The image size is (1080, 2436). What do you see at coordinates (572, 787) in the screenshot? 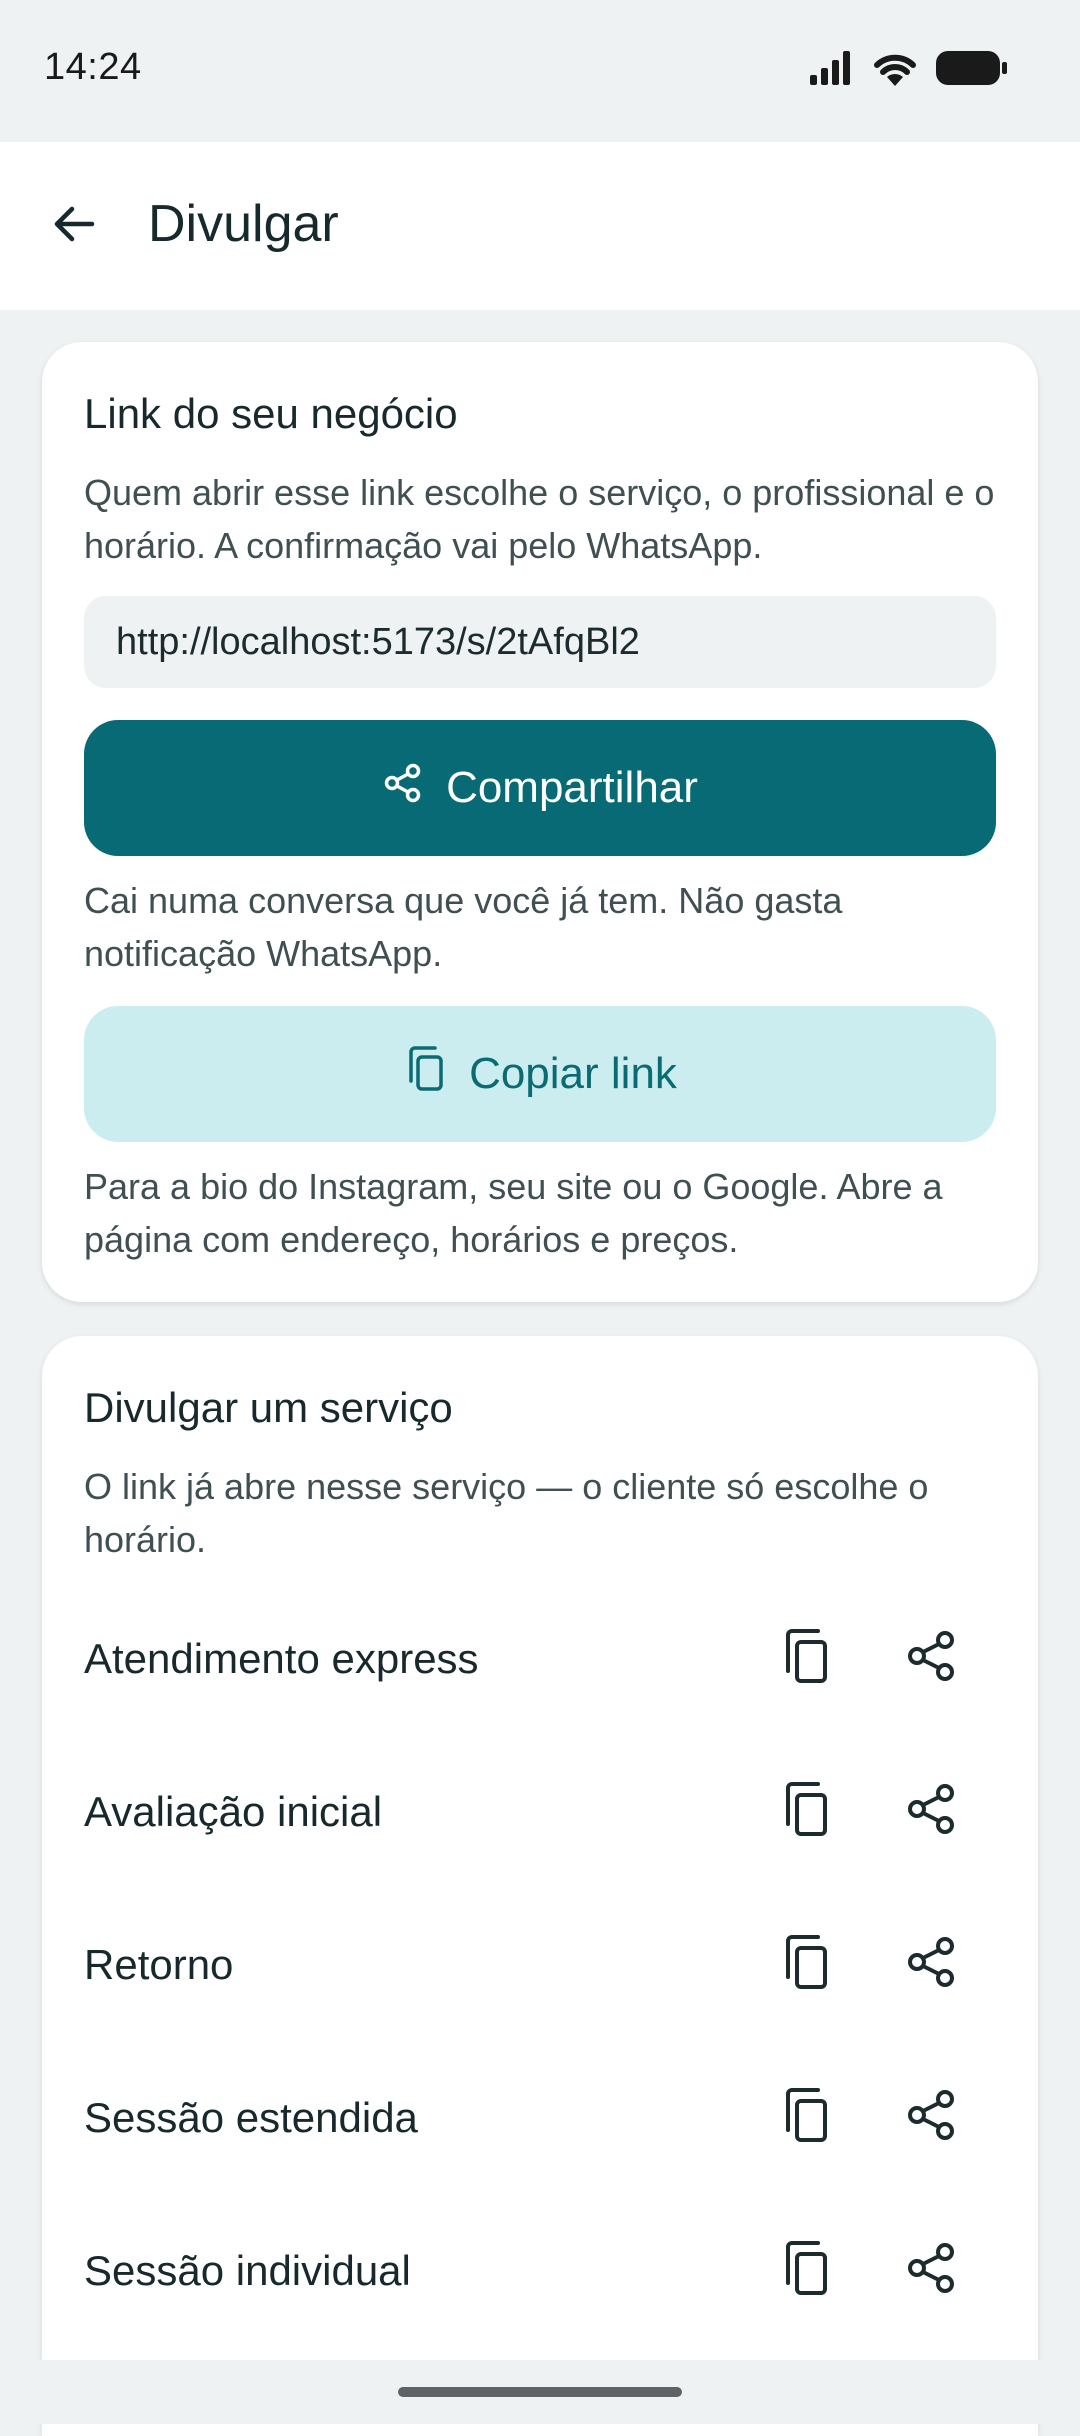
I see `share-link-label: Compartilhar` at bounding box center [572, 787].